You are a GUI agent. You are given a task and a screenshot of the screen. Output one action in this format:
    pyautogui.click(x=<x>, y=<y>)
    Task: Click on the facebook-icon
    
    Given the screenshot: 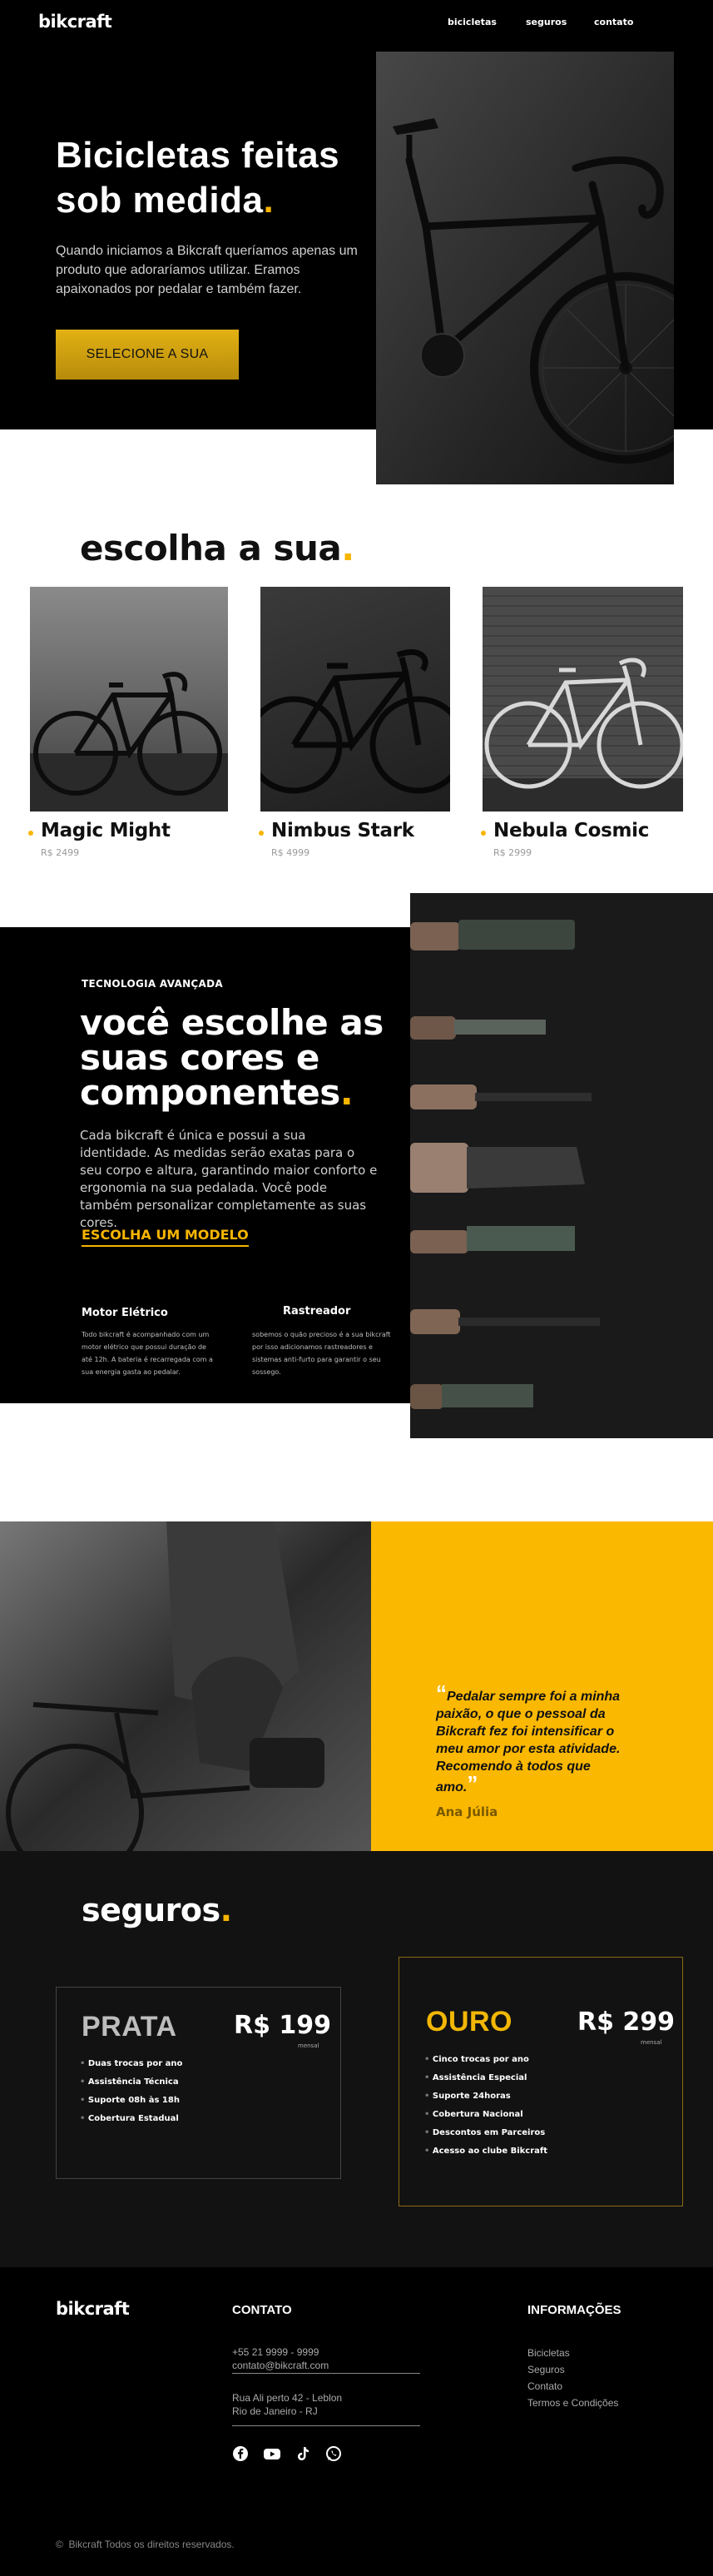 What is the action you would take?
    pyautogui.click(x=240, y=2453)
    